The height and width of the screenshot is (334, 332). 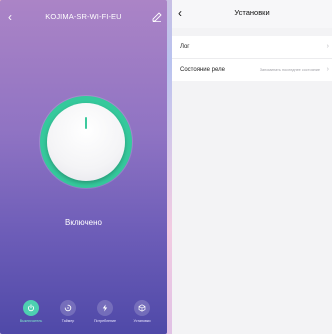 I want to click on row-label: Состояние реле, so click(x=202, y=70).